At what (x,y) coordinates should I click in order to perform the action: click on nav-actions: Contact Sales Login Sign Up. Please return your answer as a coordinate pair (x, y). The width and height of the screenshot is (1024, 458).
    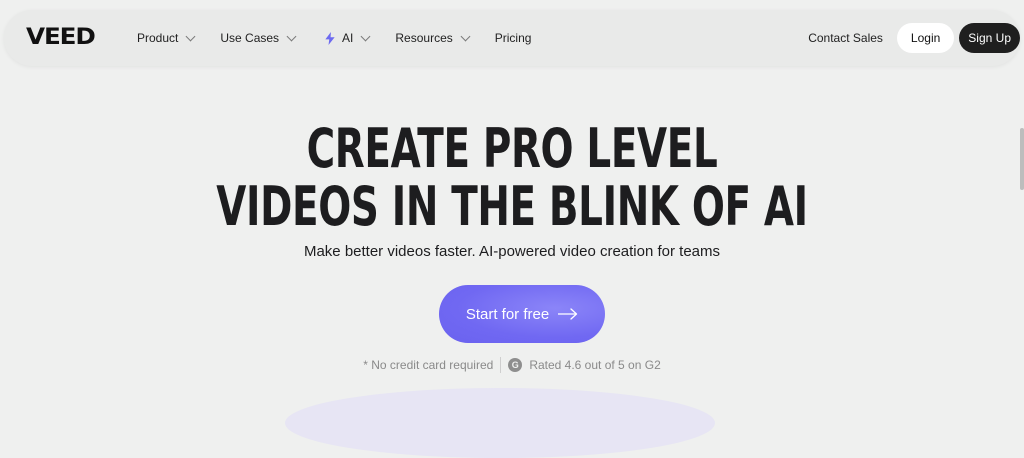
    Looking at the image, I should click on (914, 38).